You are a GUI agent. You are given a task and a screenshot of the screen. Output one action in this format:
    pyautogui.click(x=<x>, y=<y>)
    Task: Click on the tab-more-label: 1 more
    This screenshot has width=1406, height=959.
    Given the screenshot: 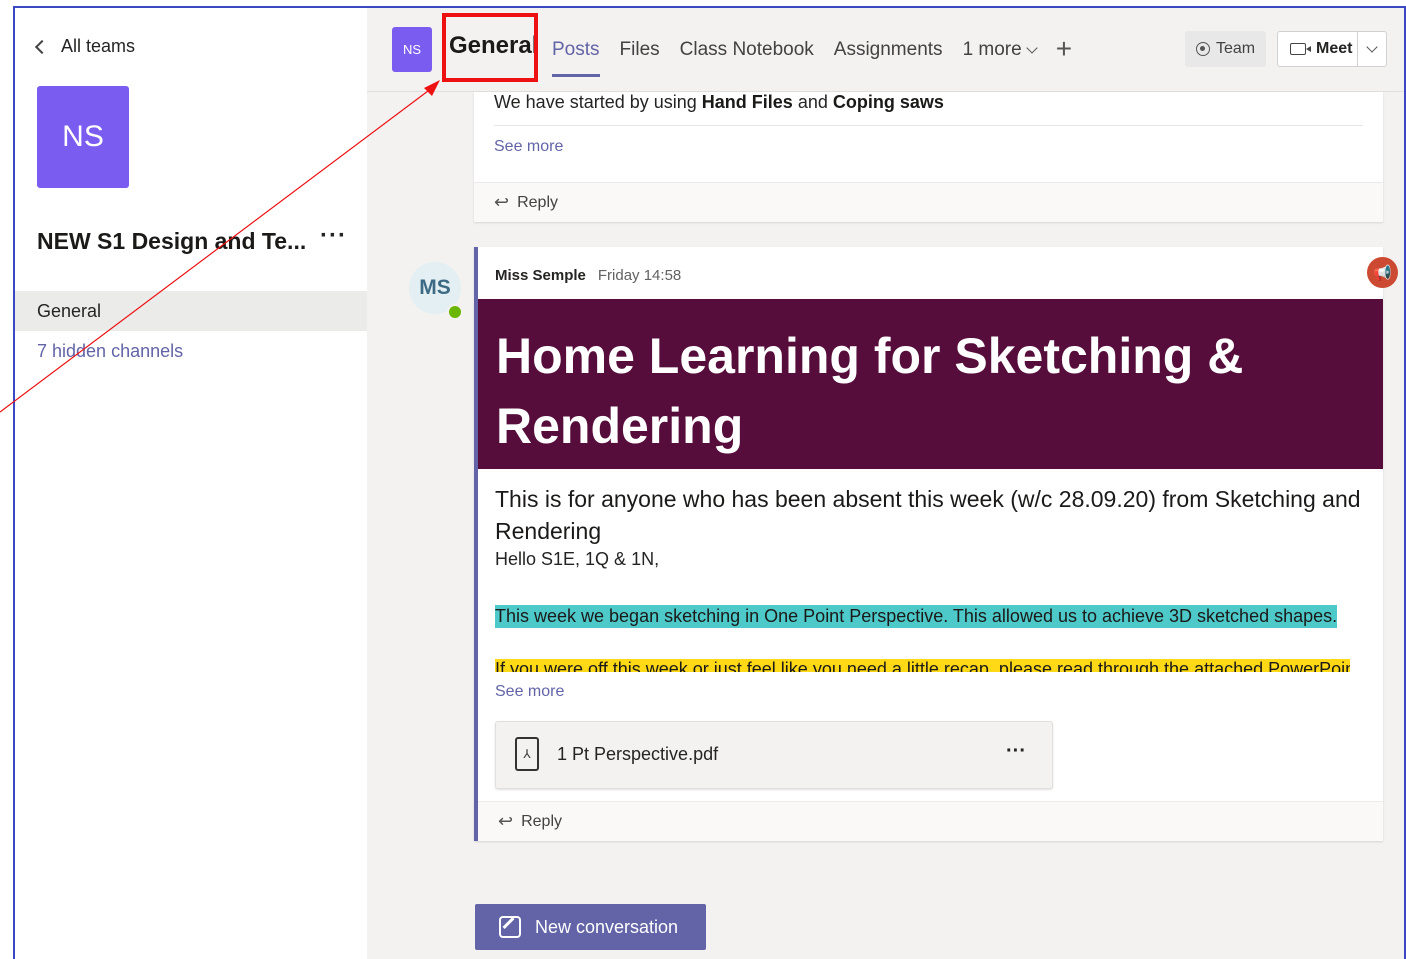 What is the action you would take?
    pyautogui.click(x=992, y=49)
    